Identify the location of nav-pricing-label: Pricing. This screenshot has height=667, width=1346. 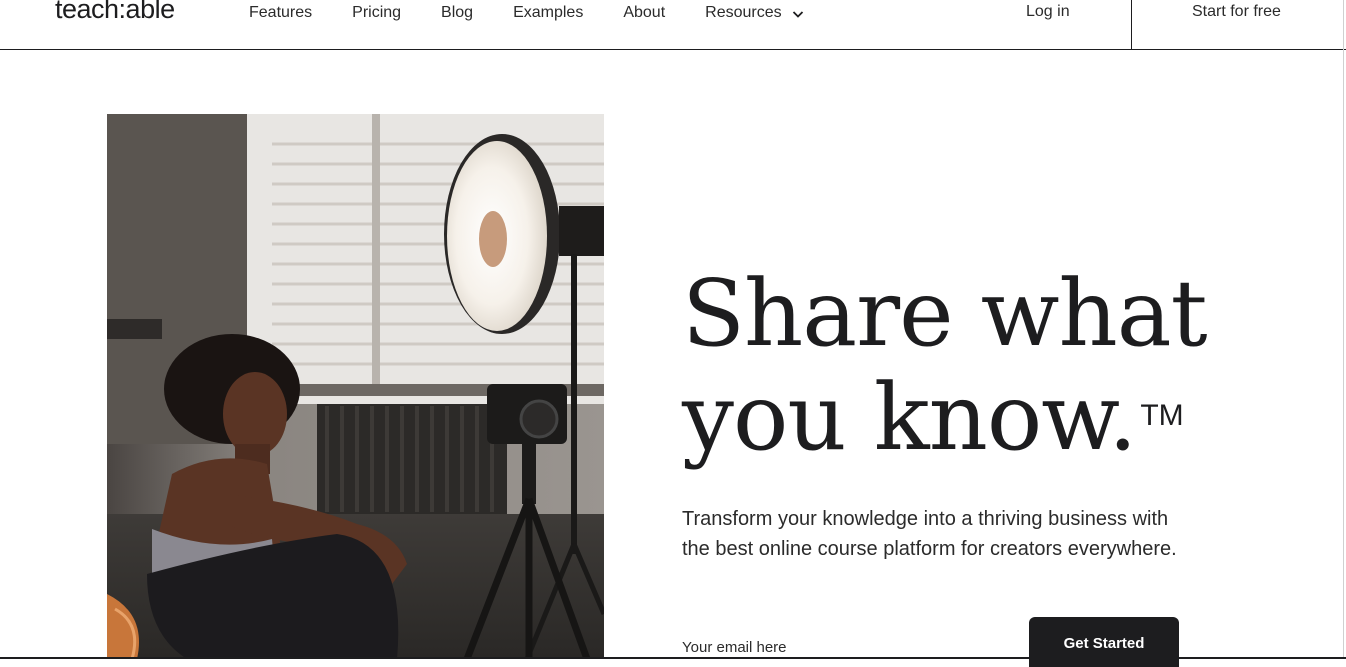
(377, 12).